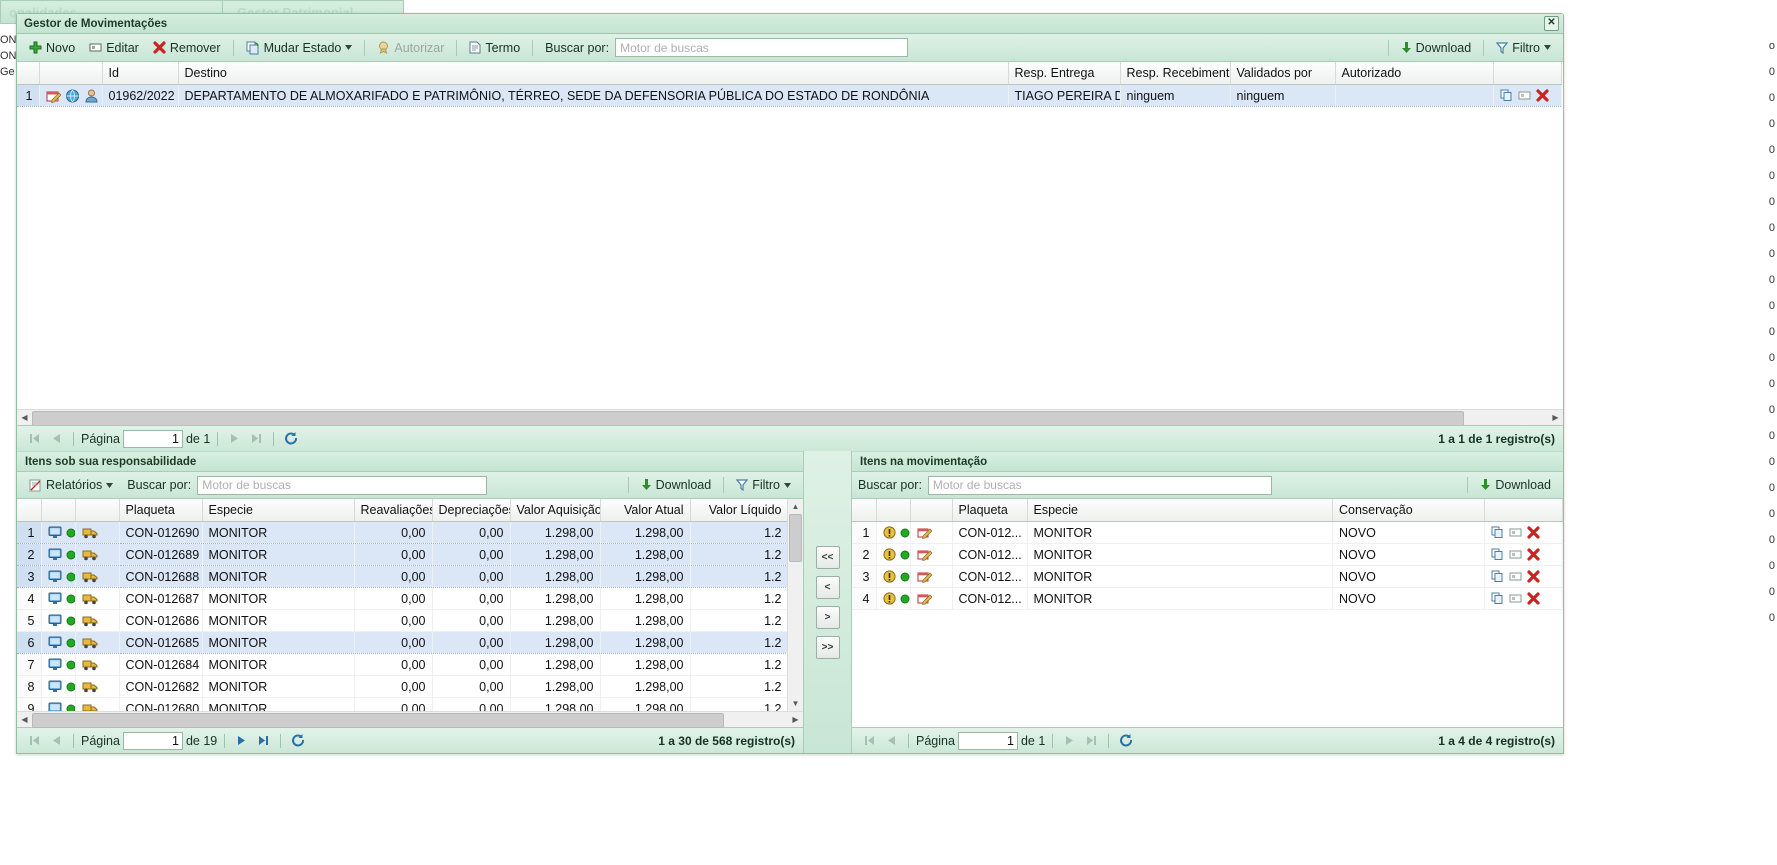 The image size is (1777, 865). Describe the element at coordinates (494, 48) in the screenshot. I see `termo-button: Termo` at that location.